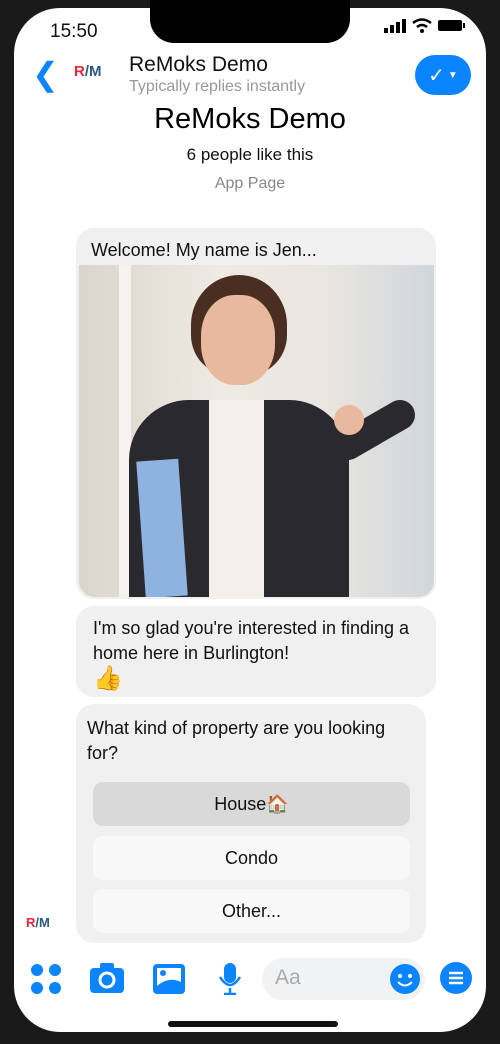  Describe the element at coordinates (251, 858) in the screenshot. I see `quick-reply-condo: Condo` at that location.